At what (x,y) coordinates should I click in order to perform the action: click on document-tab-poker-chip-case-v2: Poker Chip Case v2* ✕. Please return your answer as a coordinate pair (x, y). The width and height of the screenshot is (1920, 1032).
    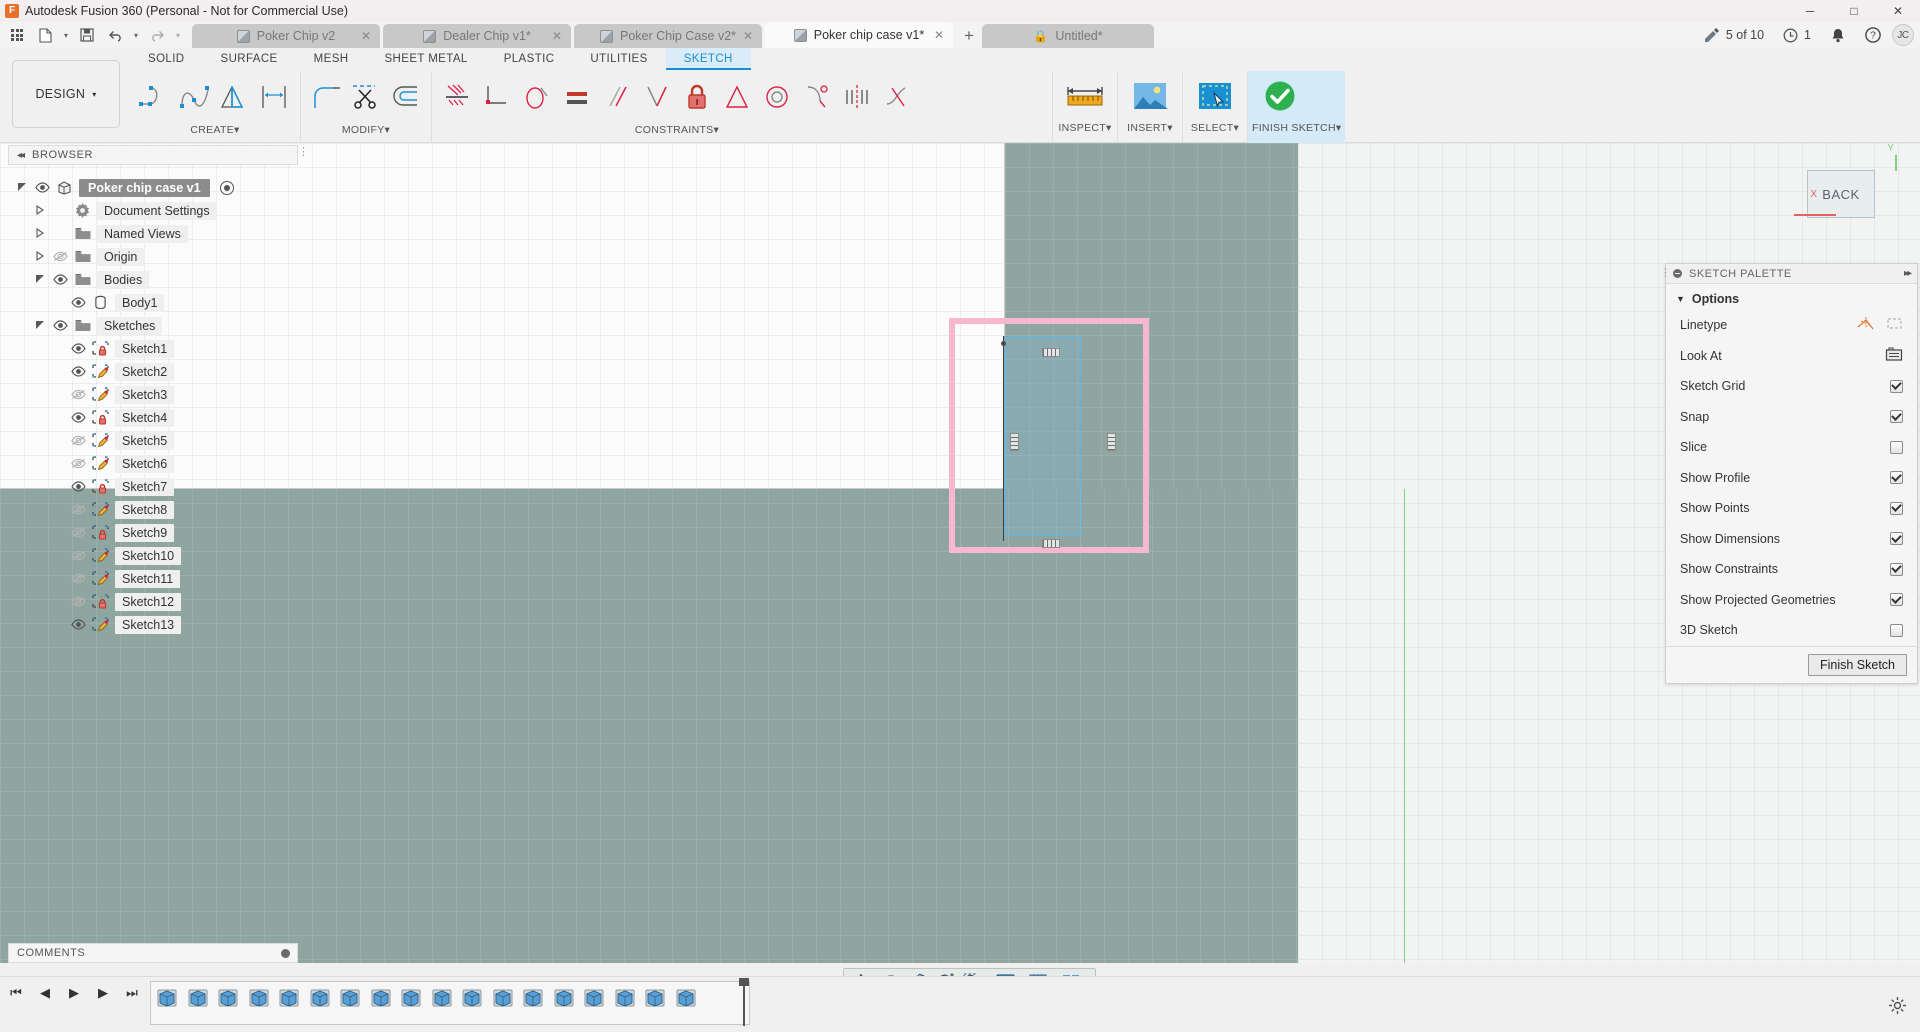
    Looking at the image, I should click on (668, 36).